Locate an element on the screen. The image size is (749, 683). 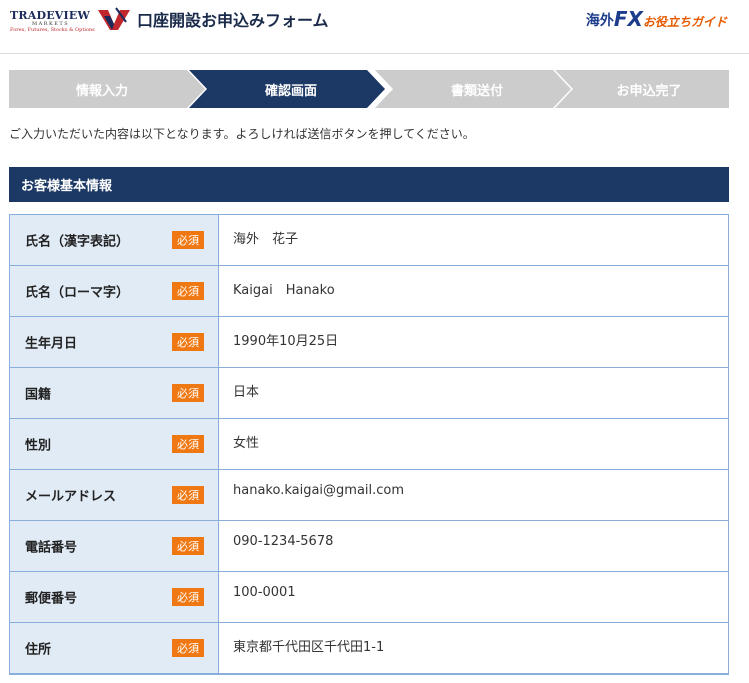
field-label: 生年月日 is located at coordinates (51, 344).